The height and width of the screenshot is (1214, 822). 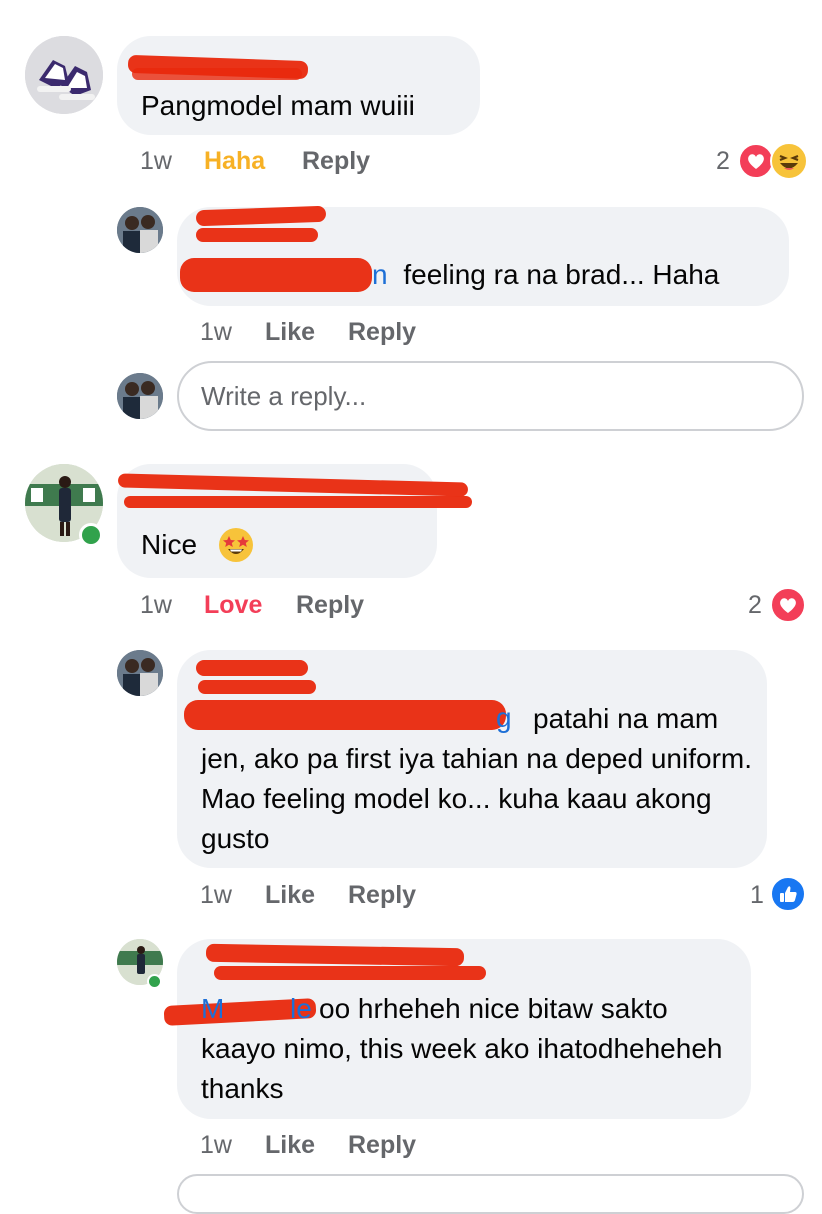 I want to click on commenter-avatar, so click(x=64, y=75).